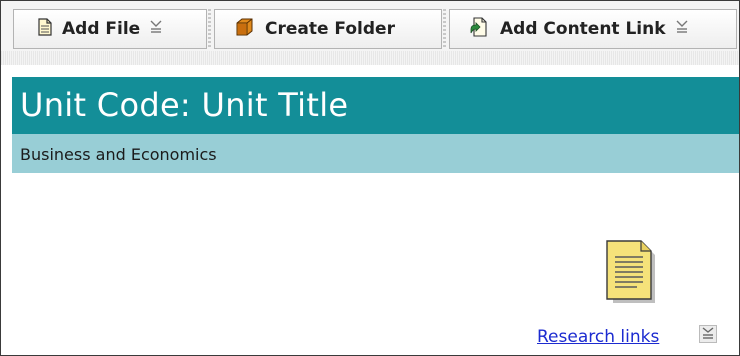 Image resolution: width=740 pixels, height=356 pixels. I want to click on content-item-link: Research links, so click(598, 337).